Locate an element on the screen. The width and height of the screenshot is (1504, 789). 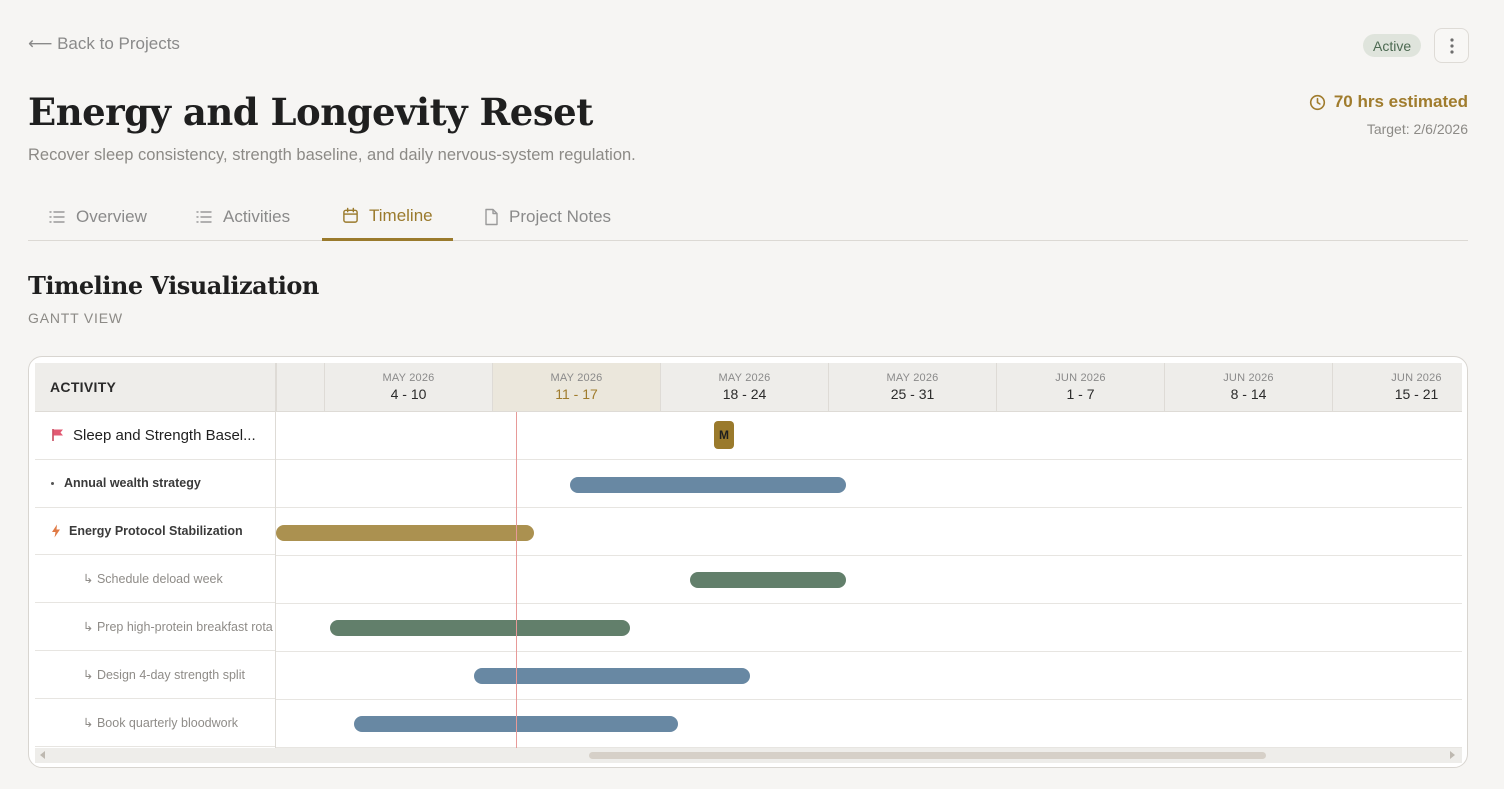
tab-label: Project Notes is located at coordinates (560, 216).